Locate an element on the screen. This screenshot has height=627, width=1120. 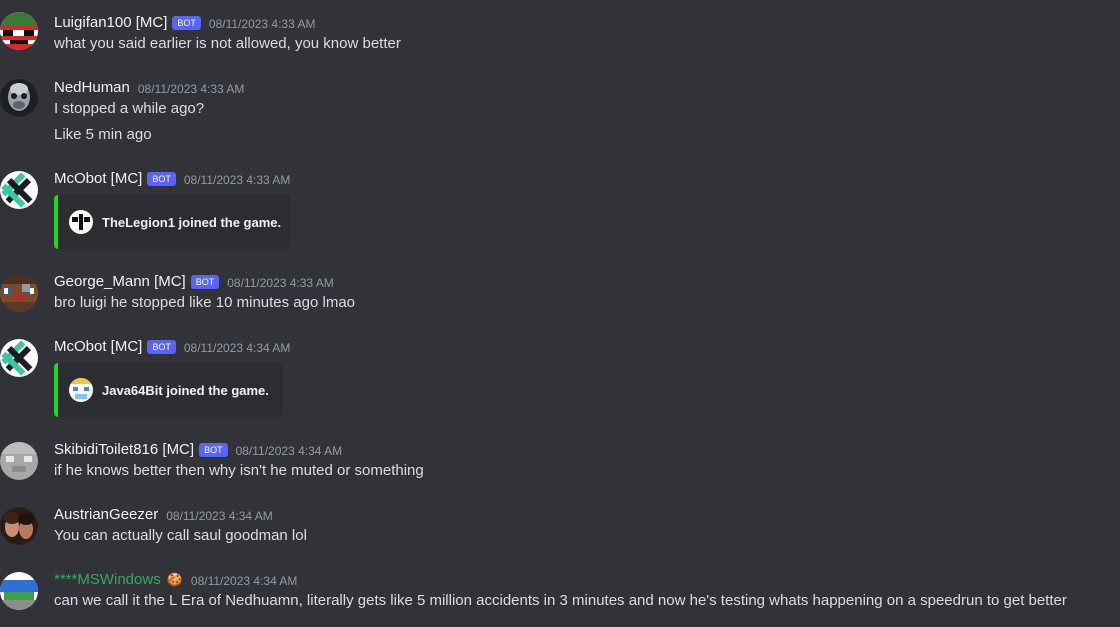
username: Luigifan100 [MC] is located at coordinates (110, 23).